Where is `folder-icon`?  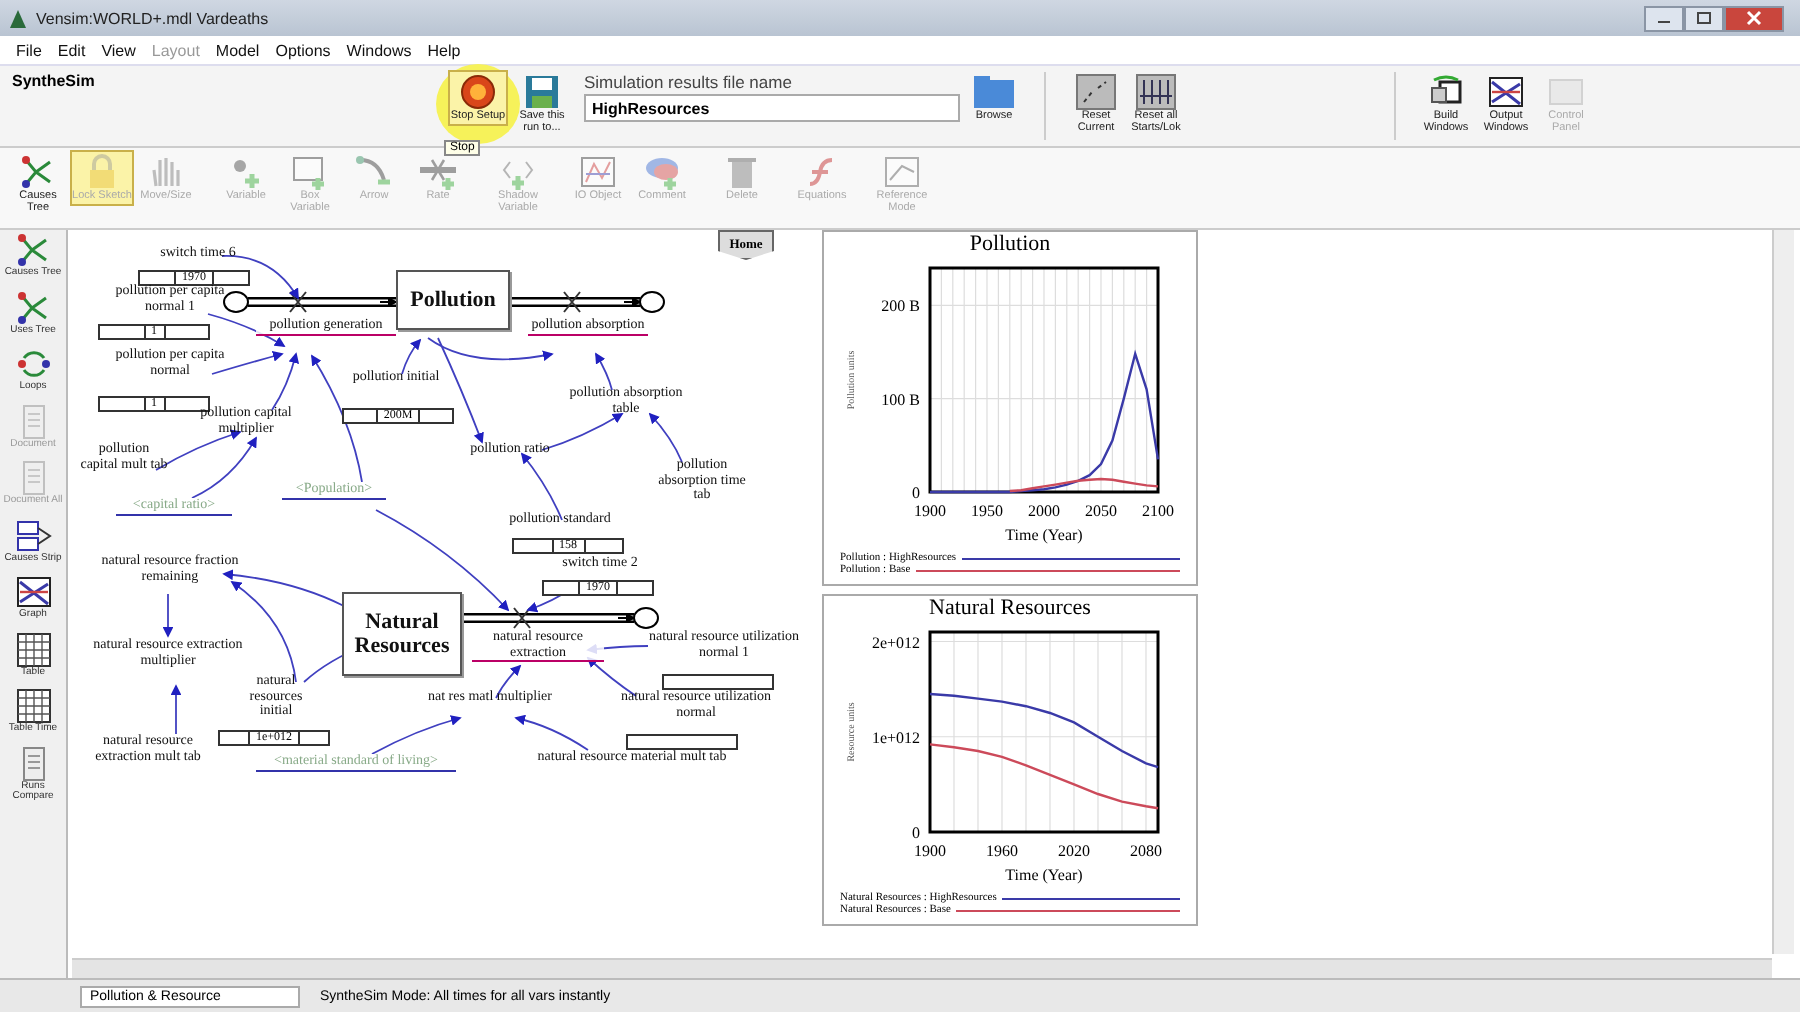
folder-icon is located at coordinates (994, 92).